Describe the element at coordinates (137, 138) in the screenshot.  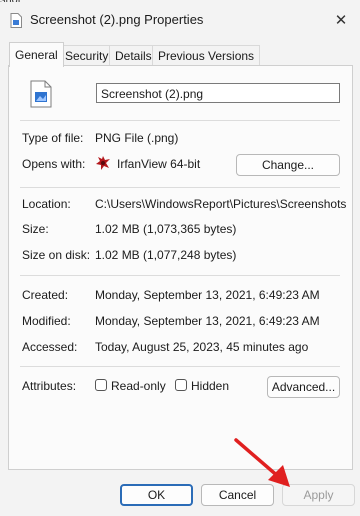
I see `type-of-file-value: PNG File (.png)` at that location.